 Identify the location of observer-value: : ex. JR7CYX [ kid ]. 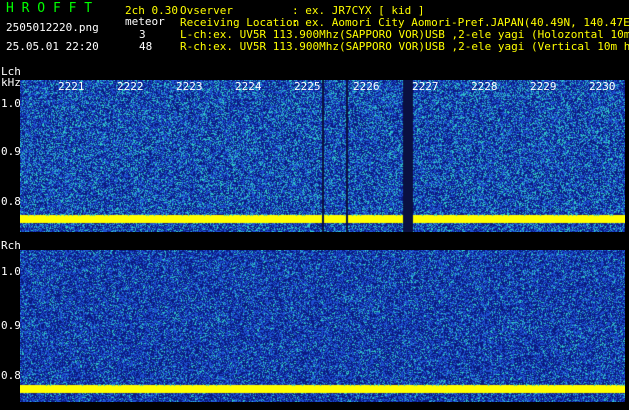
(358, 10).